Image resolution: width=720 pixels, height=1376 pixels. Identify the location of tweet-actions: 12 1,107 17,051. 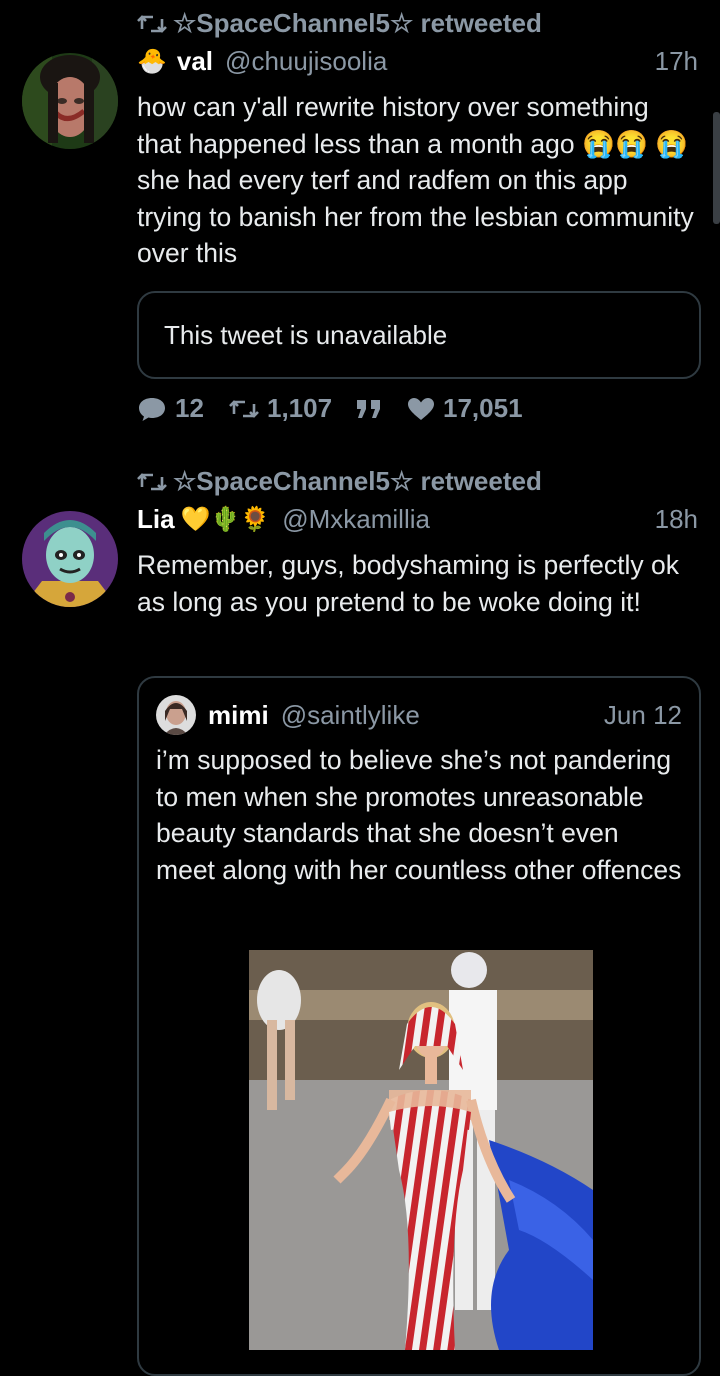
(330, 408).